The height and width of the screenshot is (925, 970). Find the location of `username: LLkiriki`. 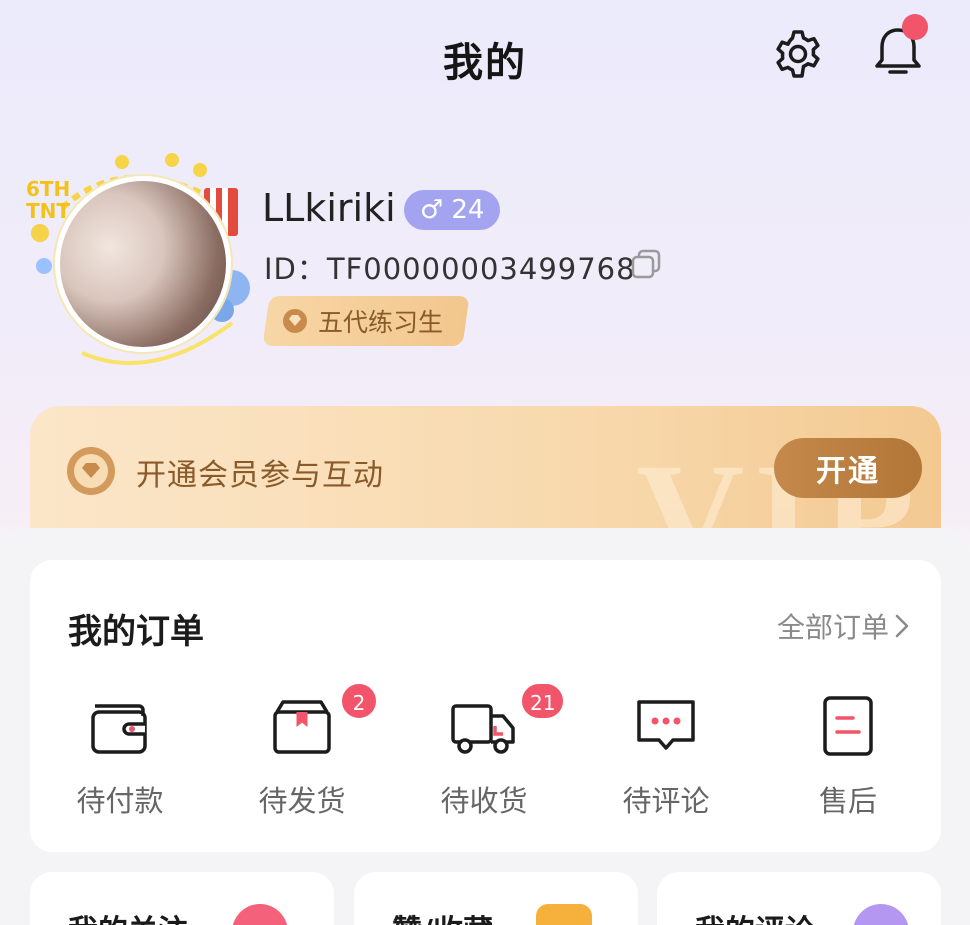

username: LLkiriki is located at coordinates (329, 208).